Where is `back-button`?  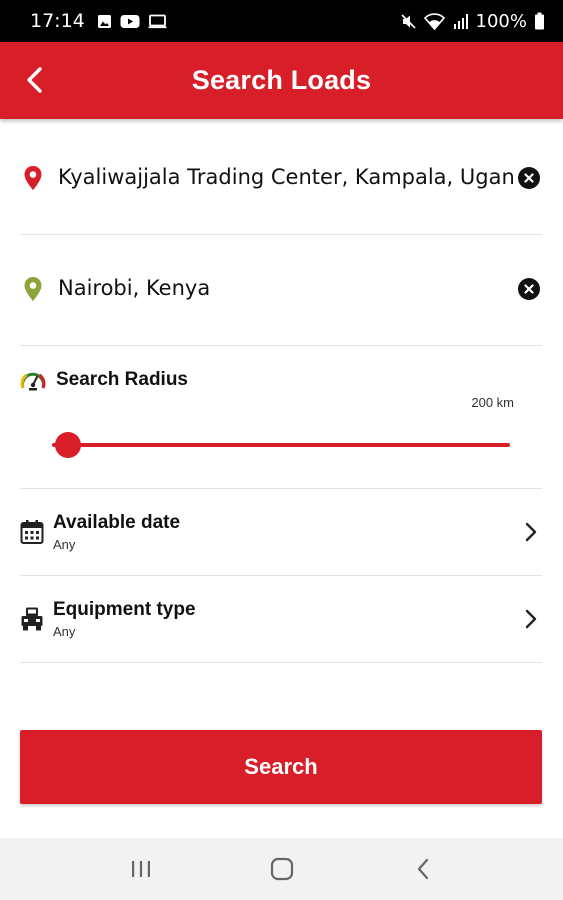 back-button is located at coordinates (34, 80).